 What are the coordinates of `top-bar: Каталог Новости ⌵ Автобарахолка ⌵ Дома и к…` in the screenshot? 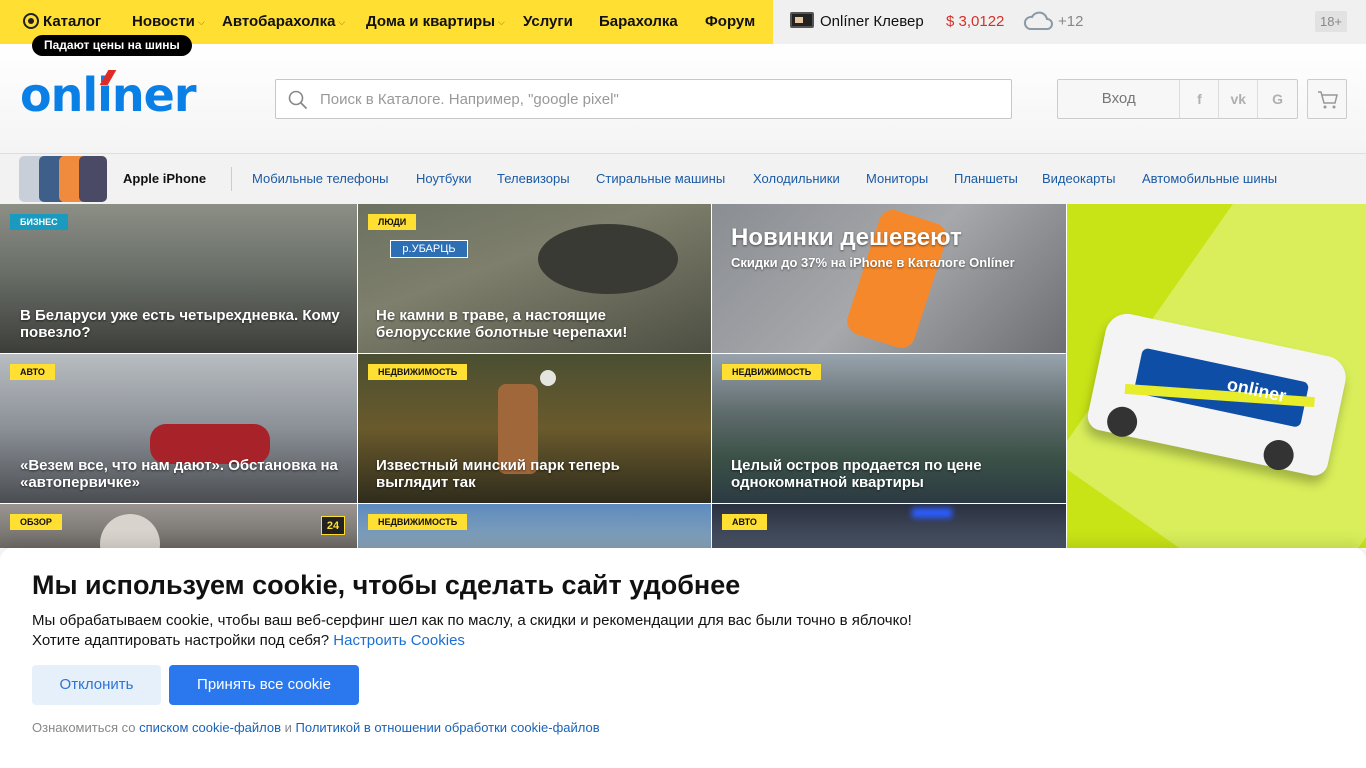 It's located at (683, 22).